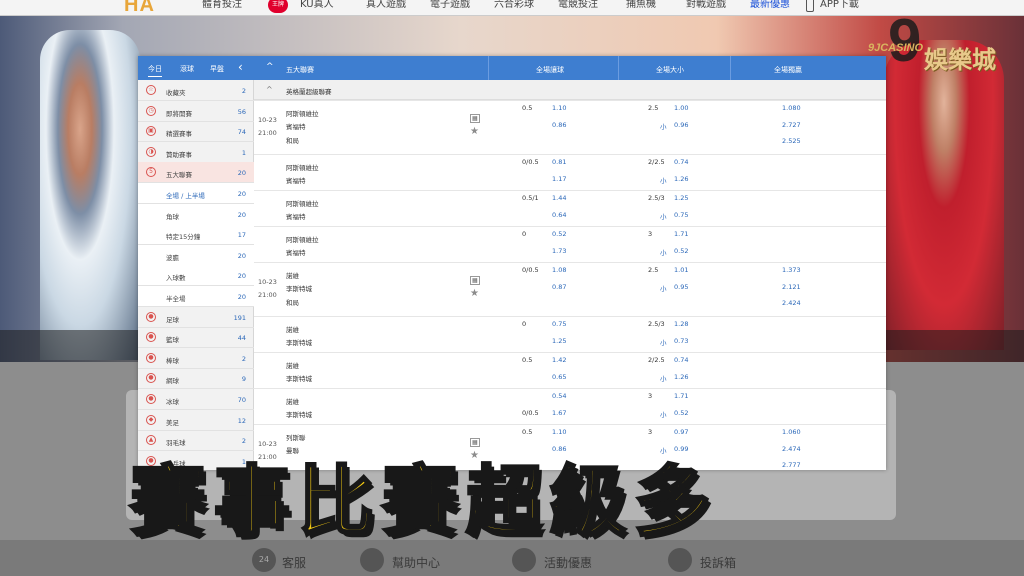  I want to click on handicap-odds-away: 1.73, so click(559, 251).